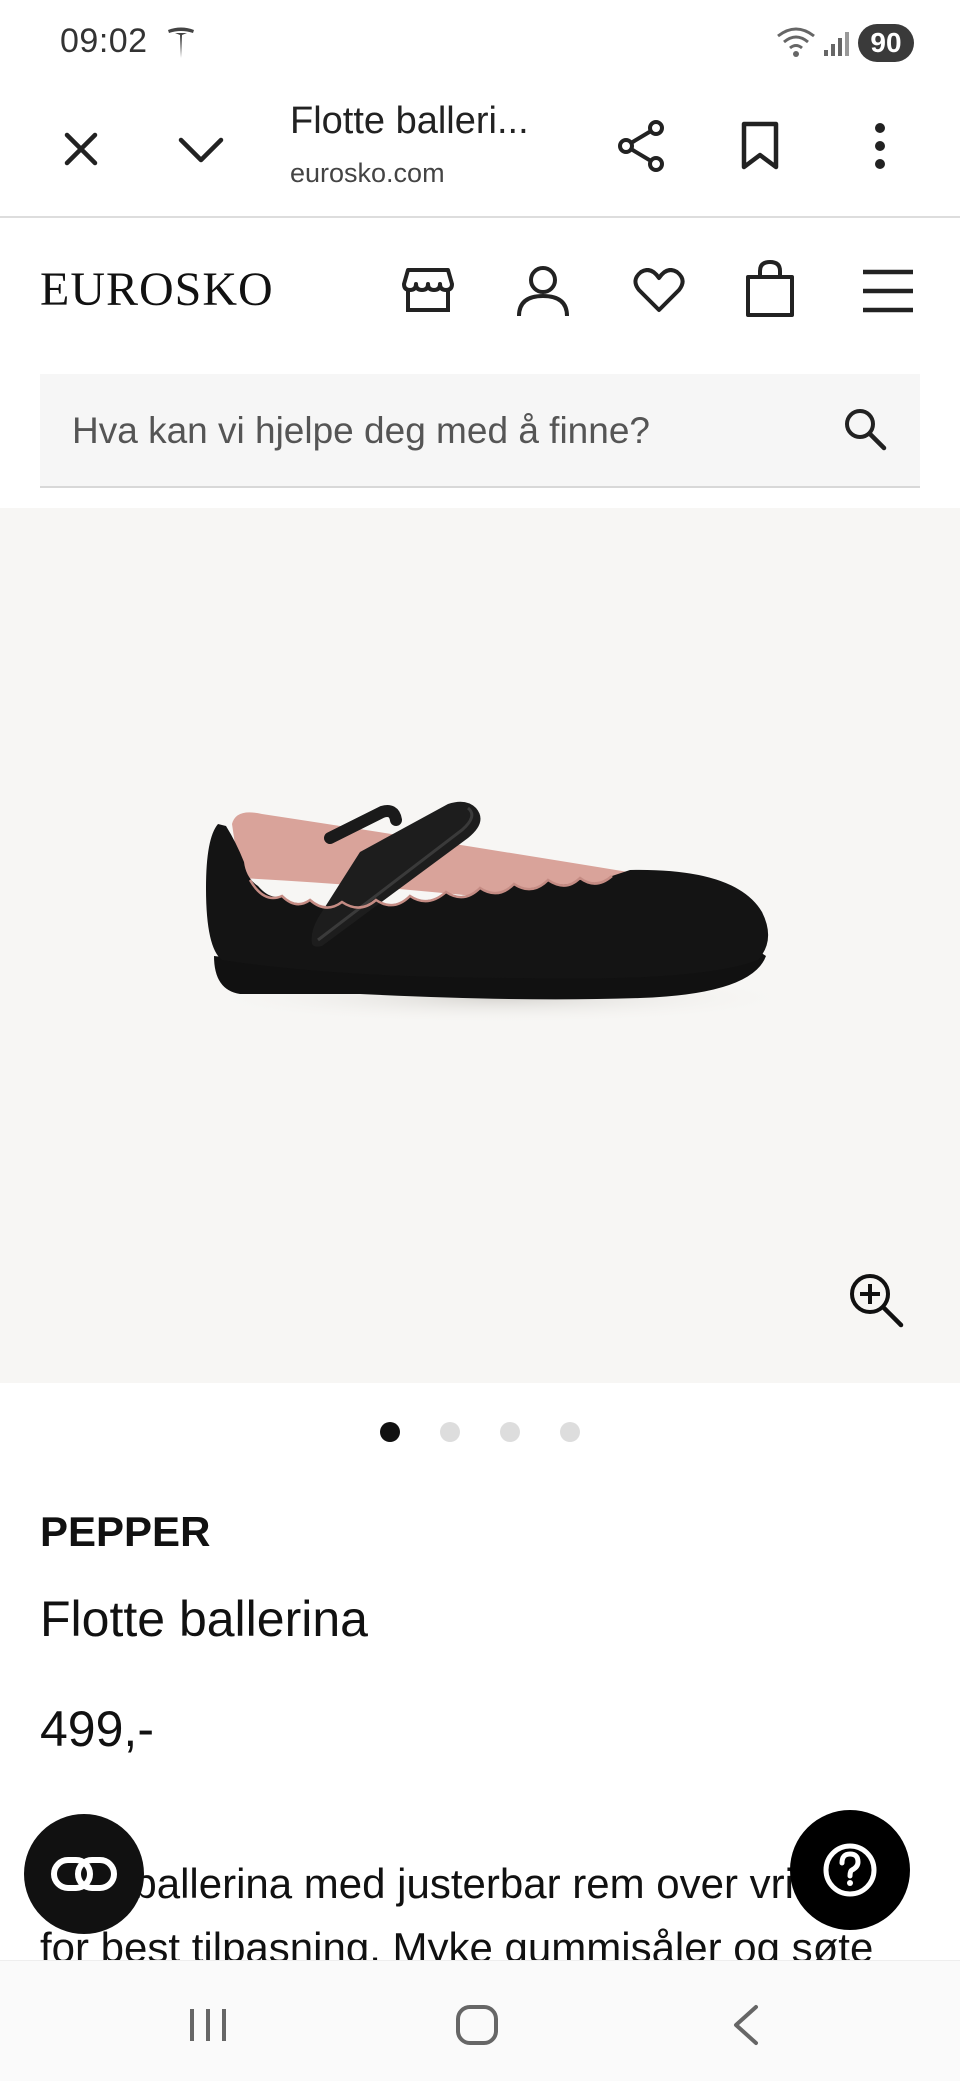 This screenshot has width=960, height=2081. I want to click on home-icon, so click(477, 2025).